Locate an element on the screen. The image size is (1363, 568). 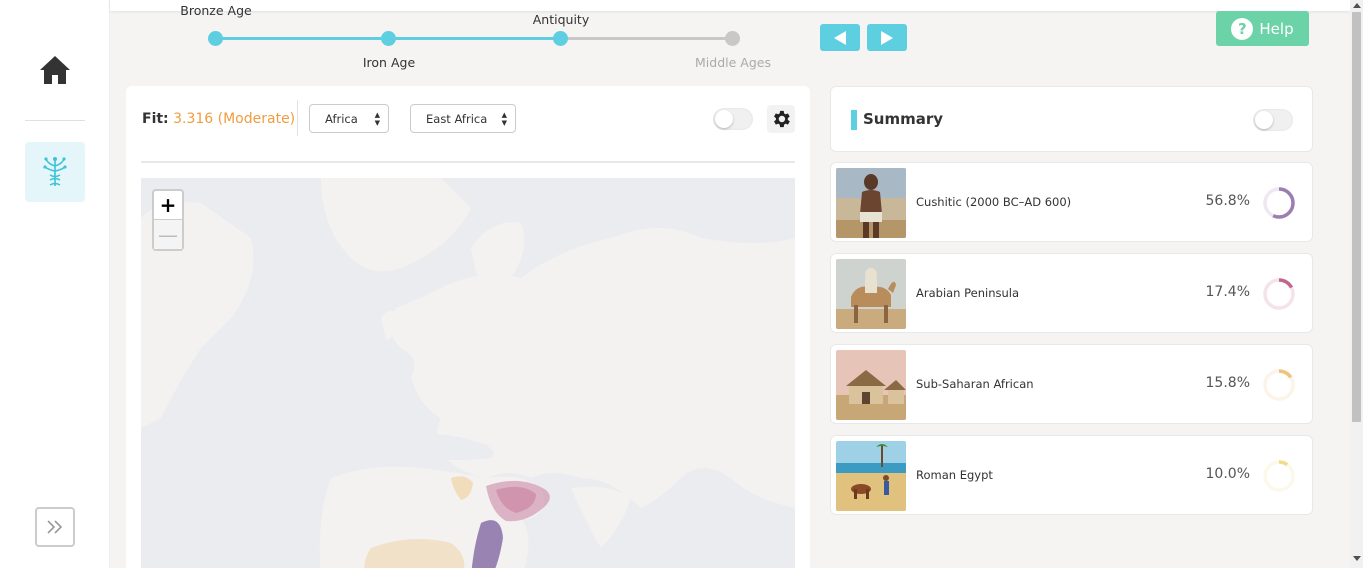
prev-era-button is located at coordinates (840, 37).